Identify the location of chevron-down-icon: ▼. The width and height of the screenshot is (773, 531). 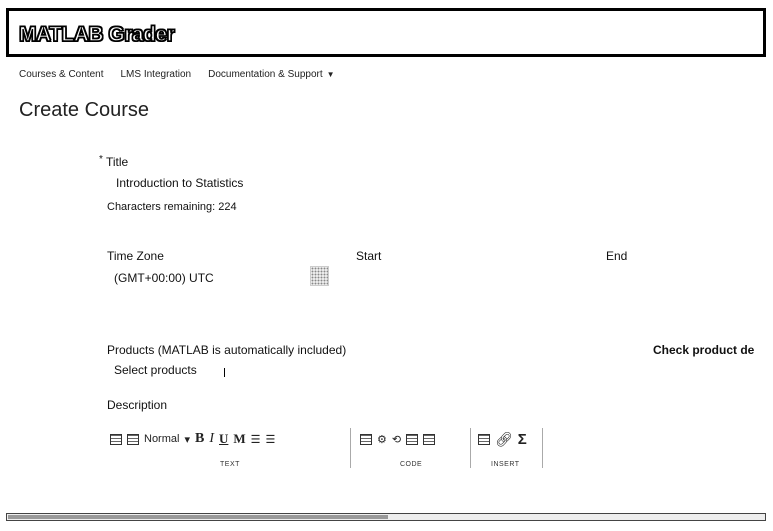
(330, 74).